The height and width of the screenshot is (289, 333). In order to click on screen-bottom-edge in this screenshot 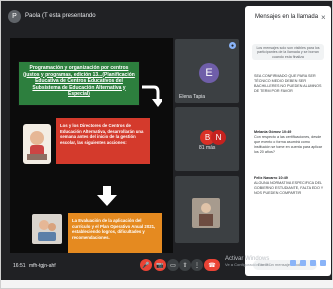, I will do `click(167, 284)`.